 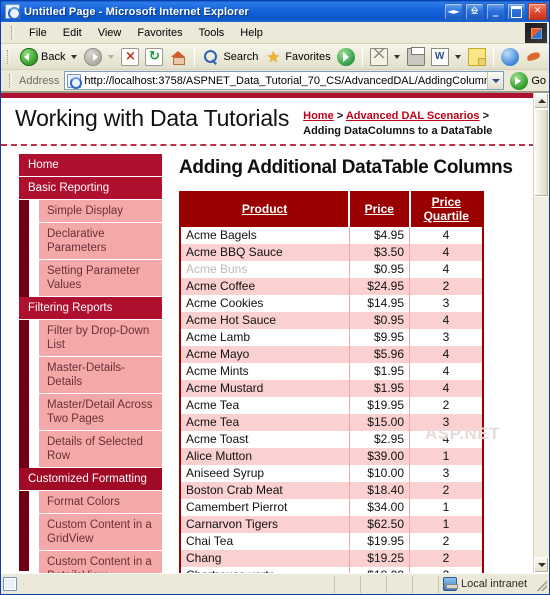 I want to click on resize-grip-icon, so click(x=540, y=584).